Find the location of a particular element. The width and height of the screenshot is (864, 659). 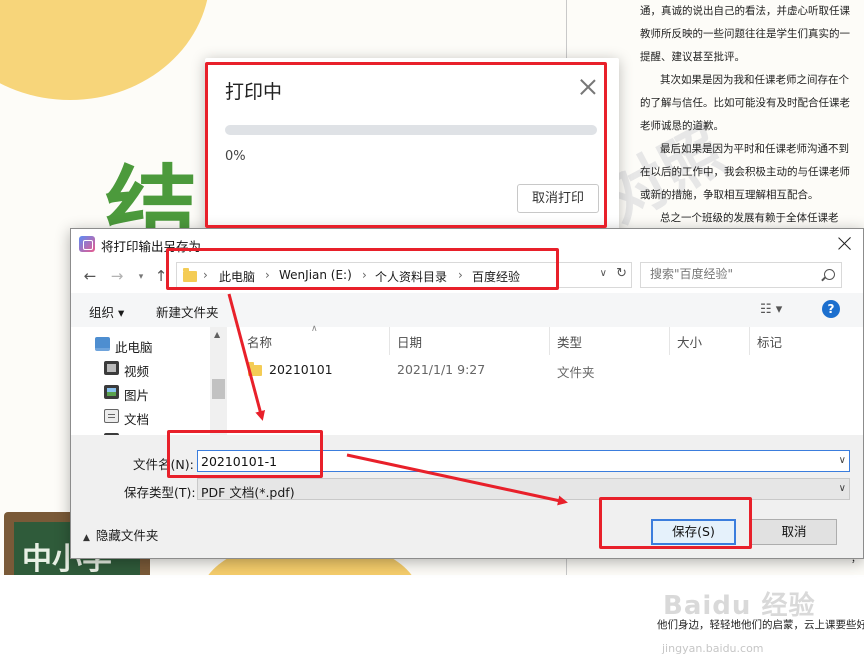

sort-ascending-icon: ∧ is located at coordinates (314, 329).